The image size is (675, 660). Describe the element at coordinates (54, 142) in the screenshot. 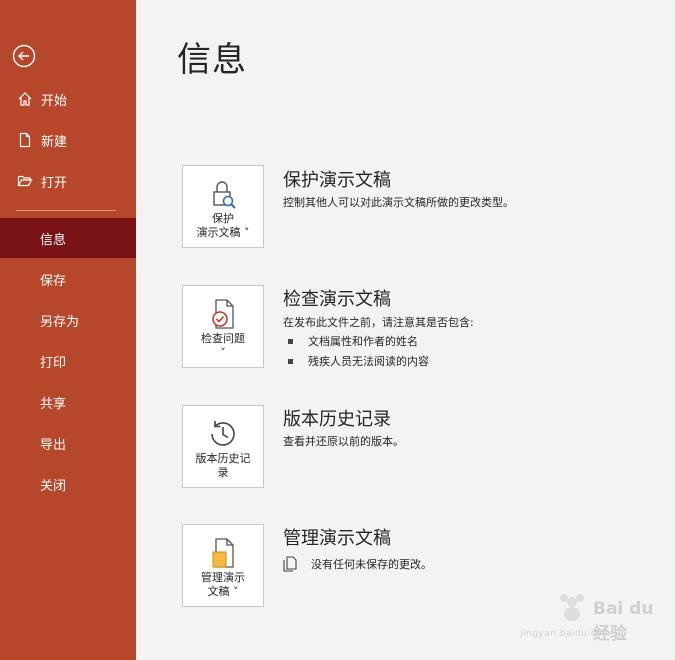

I see `sidebar-item-label: 新建` at that location.